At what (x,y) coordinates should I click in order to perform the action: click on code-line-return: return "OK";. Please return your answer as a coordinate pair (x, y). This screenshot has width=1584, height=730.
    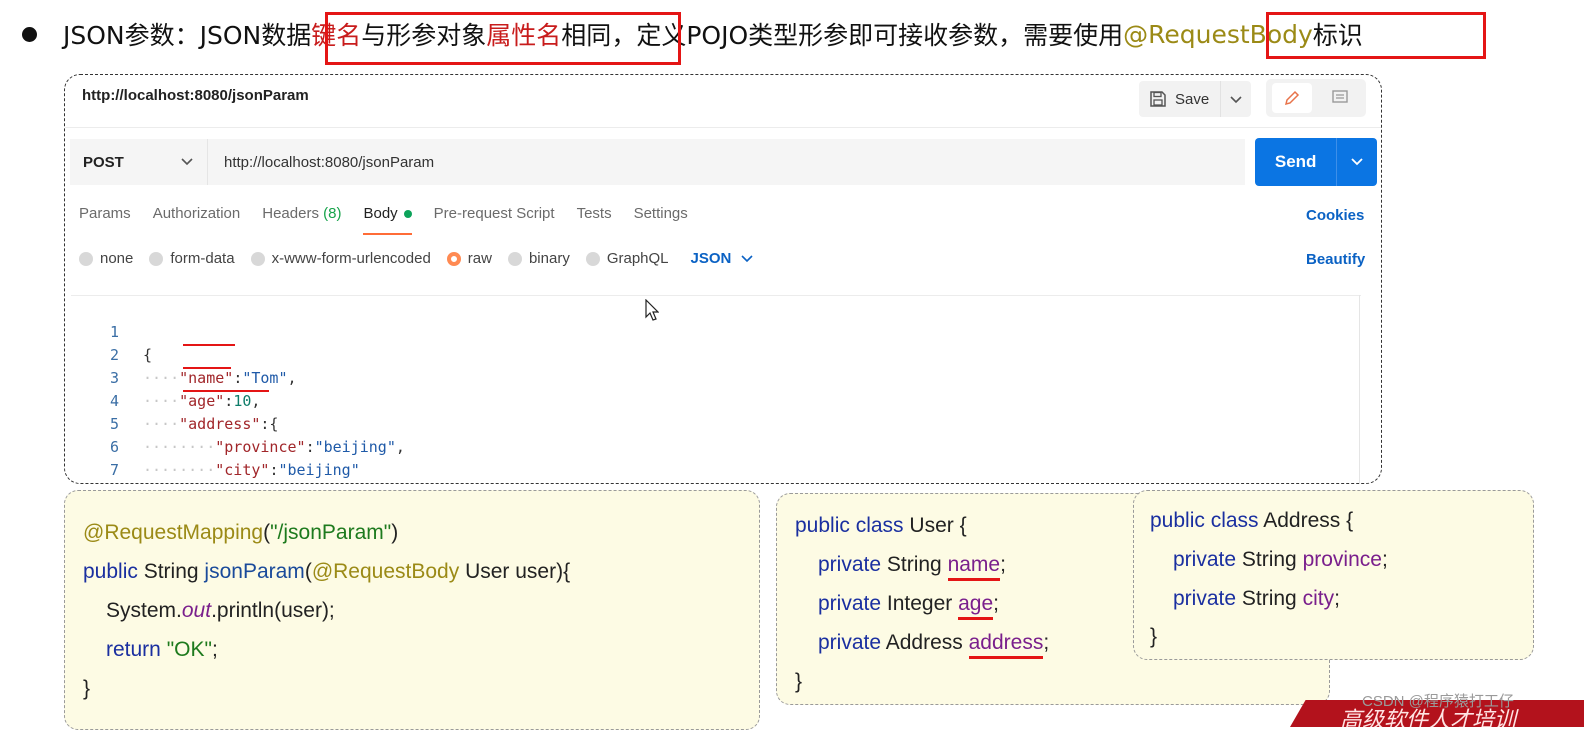
    Looking at the image, I should click on (162, 649).